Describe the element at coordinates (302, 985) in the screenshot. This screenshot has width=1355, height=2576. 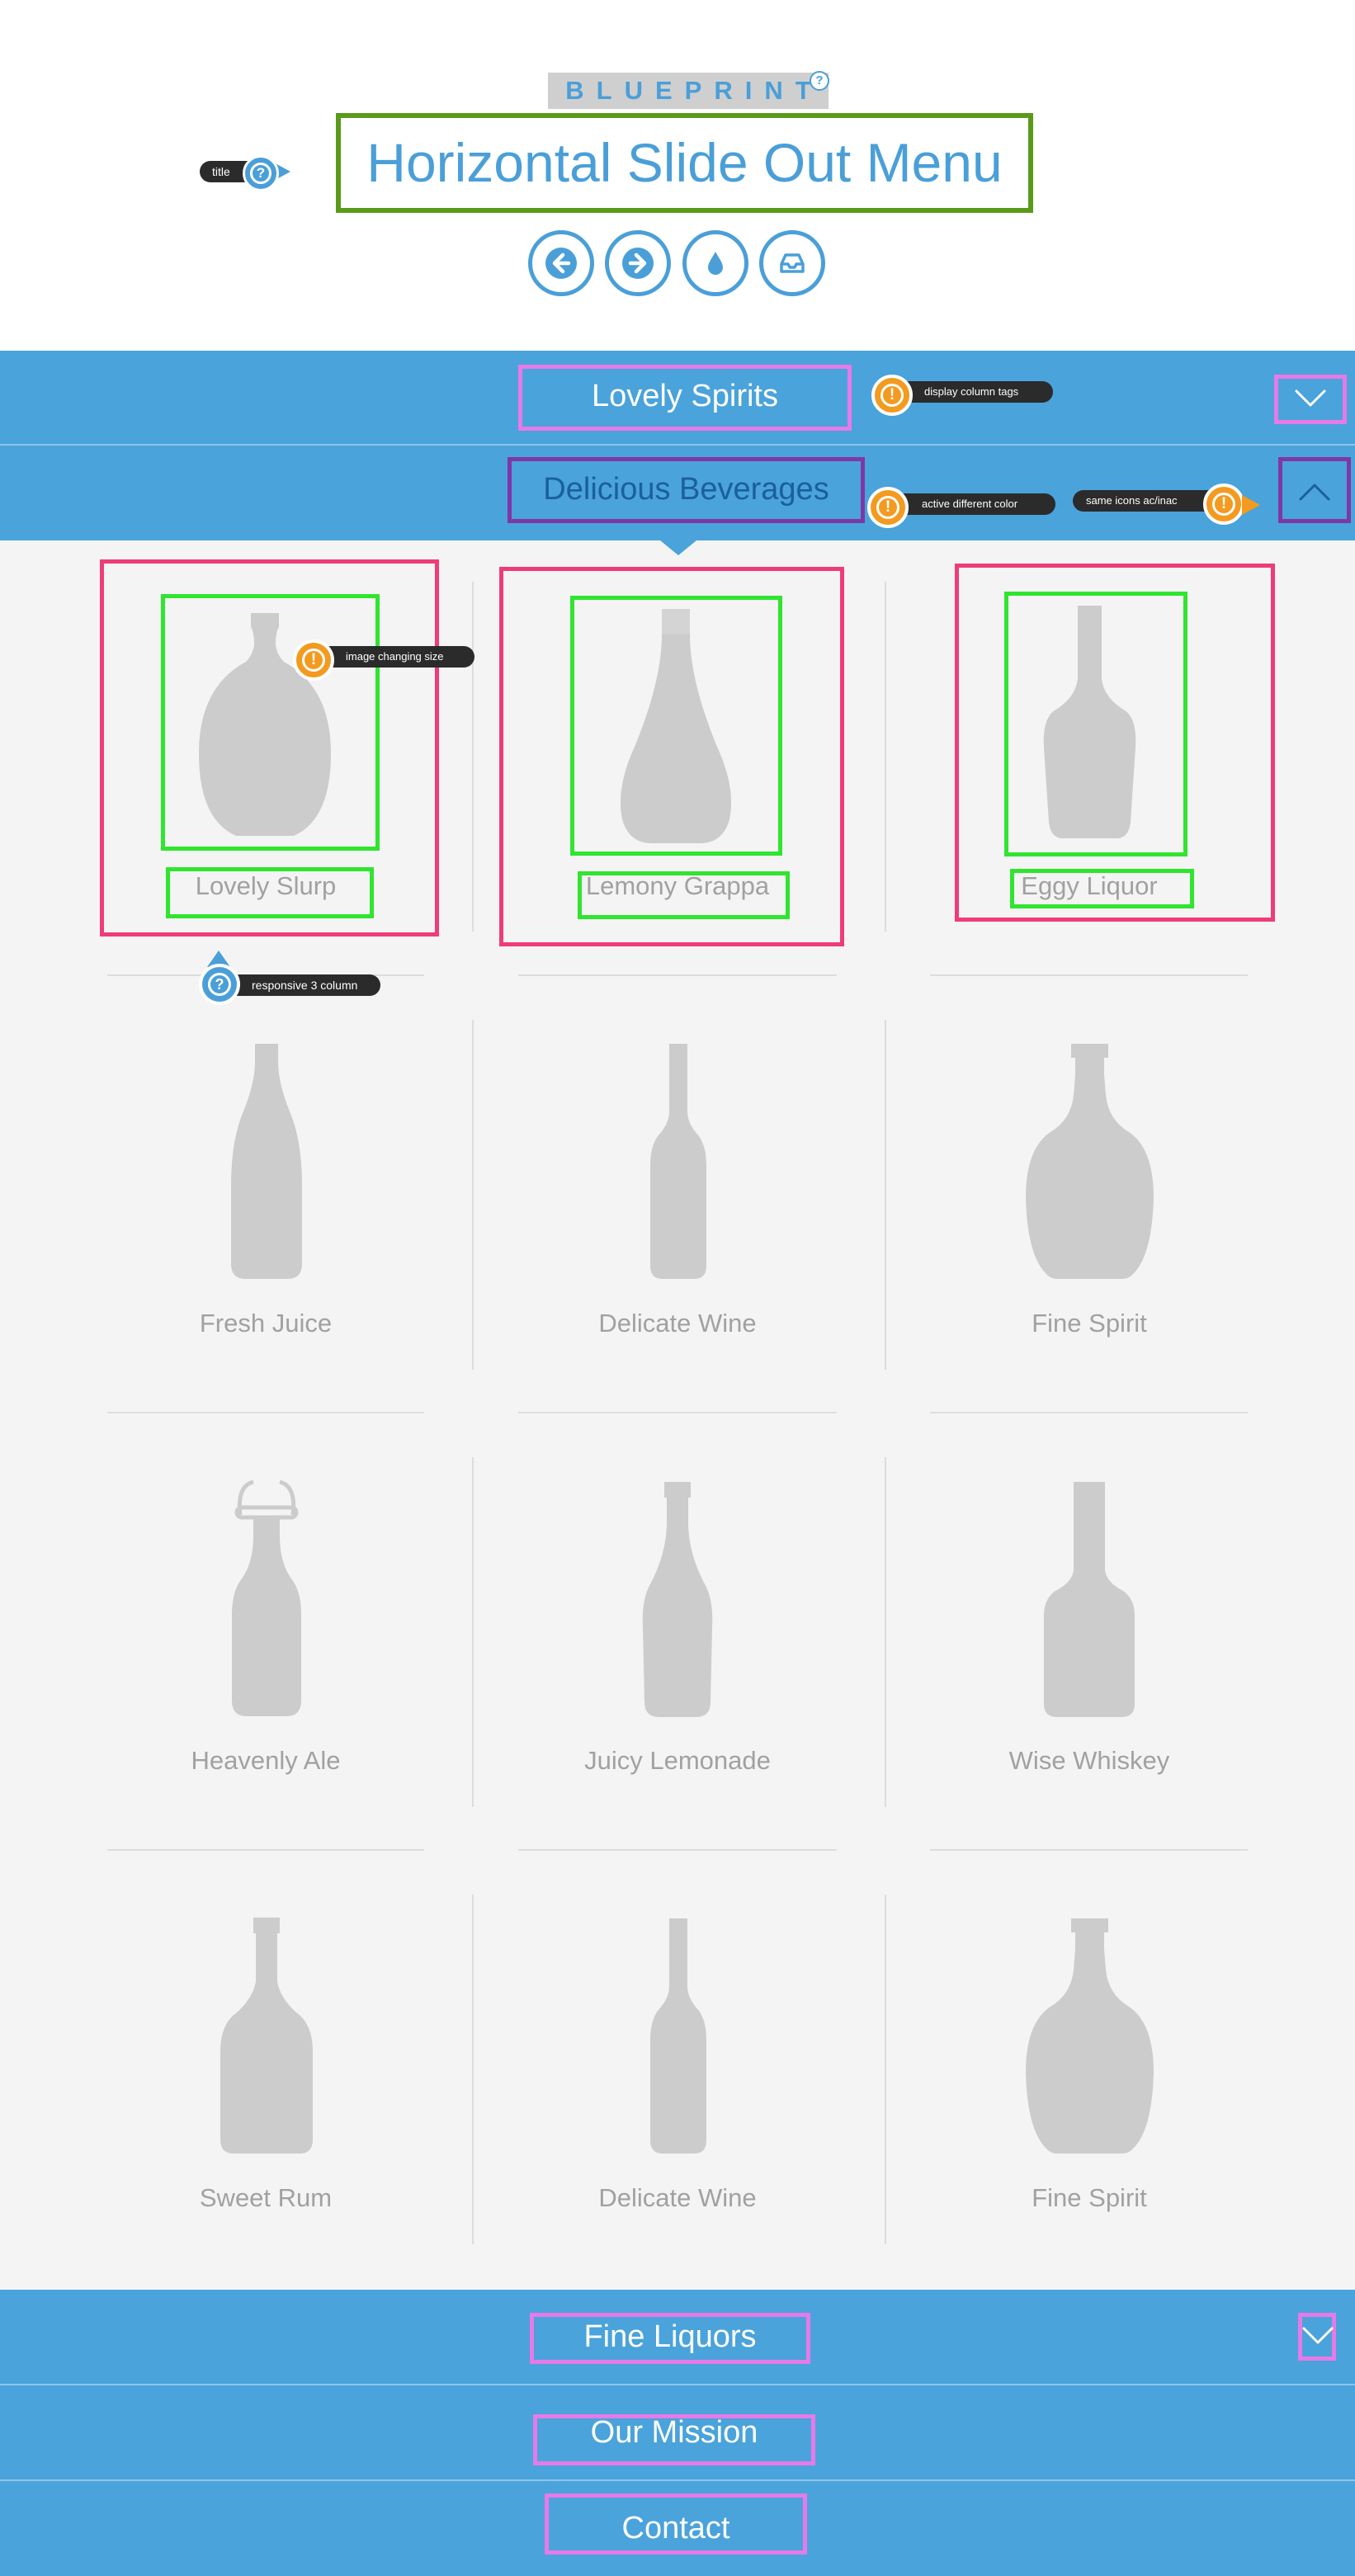
I see `help-label: responsive 3 column` at that location.